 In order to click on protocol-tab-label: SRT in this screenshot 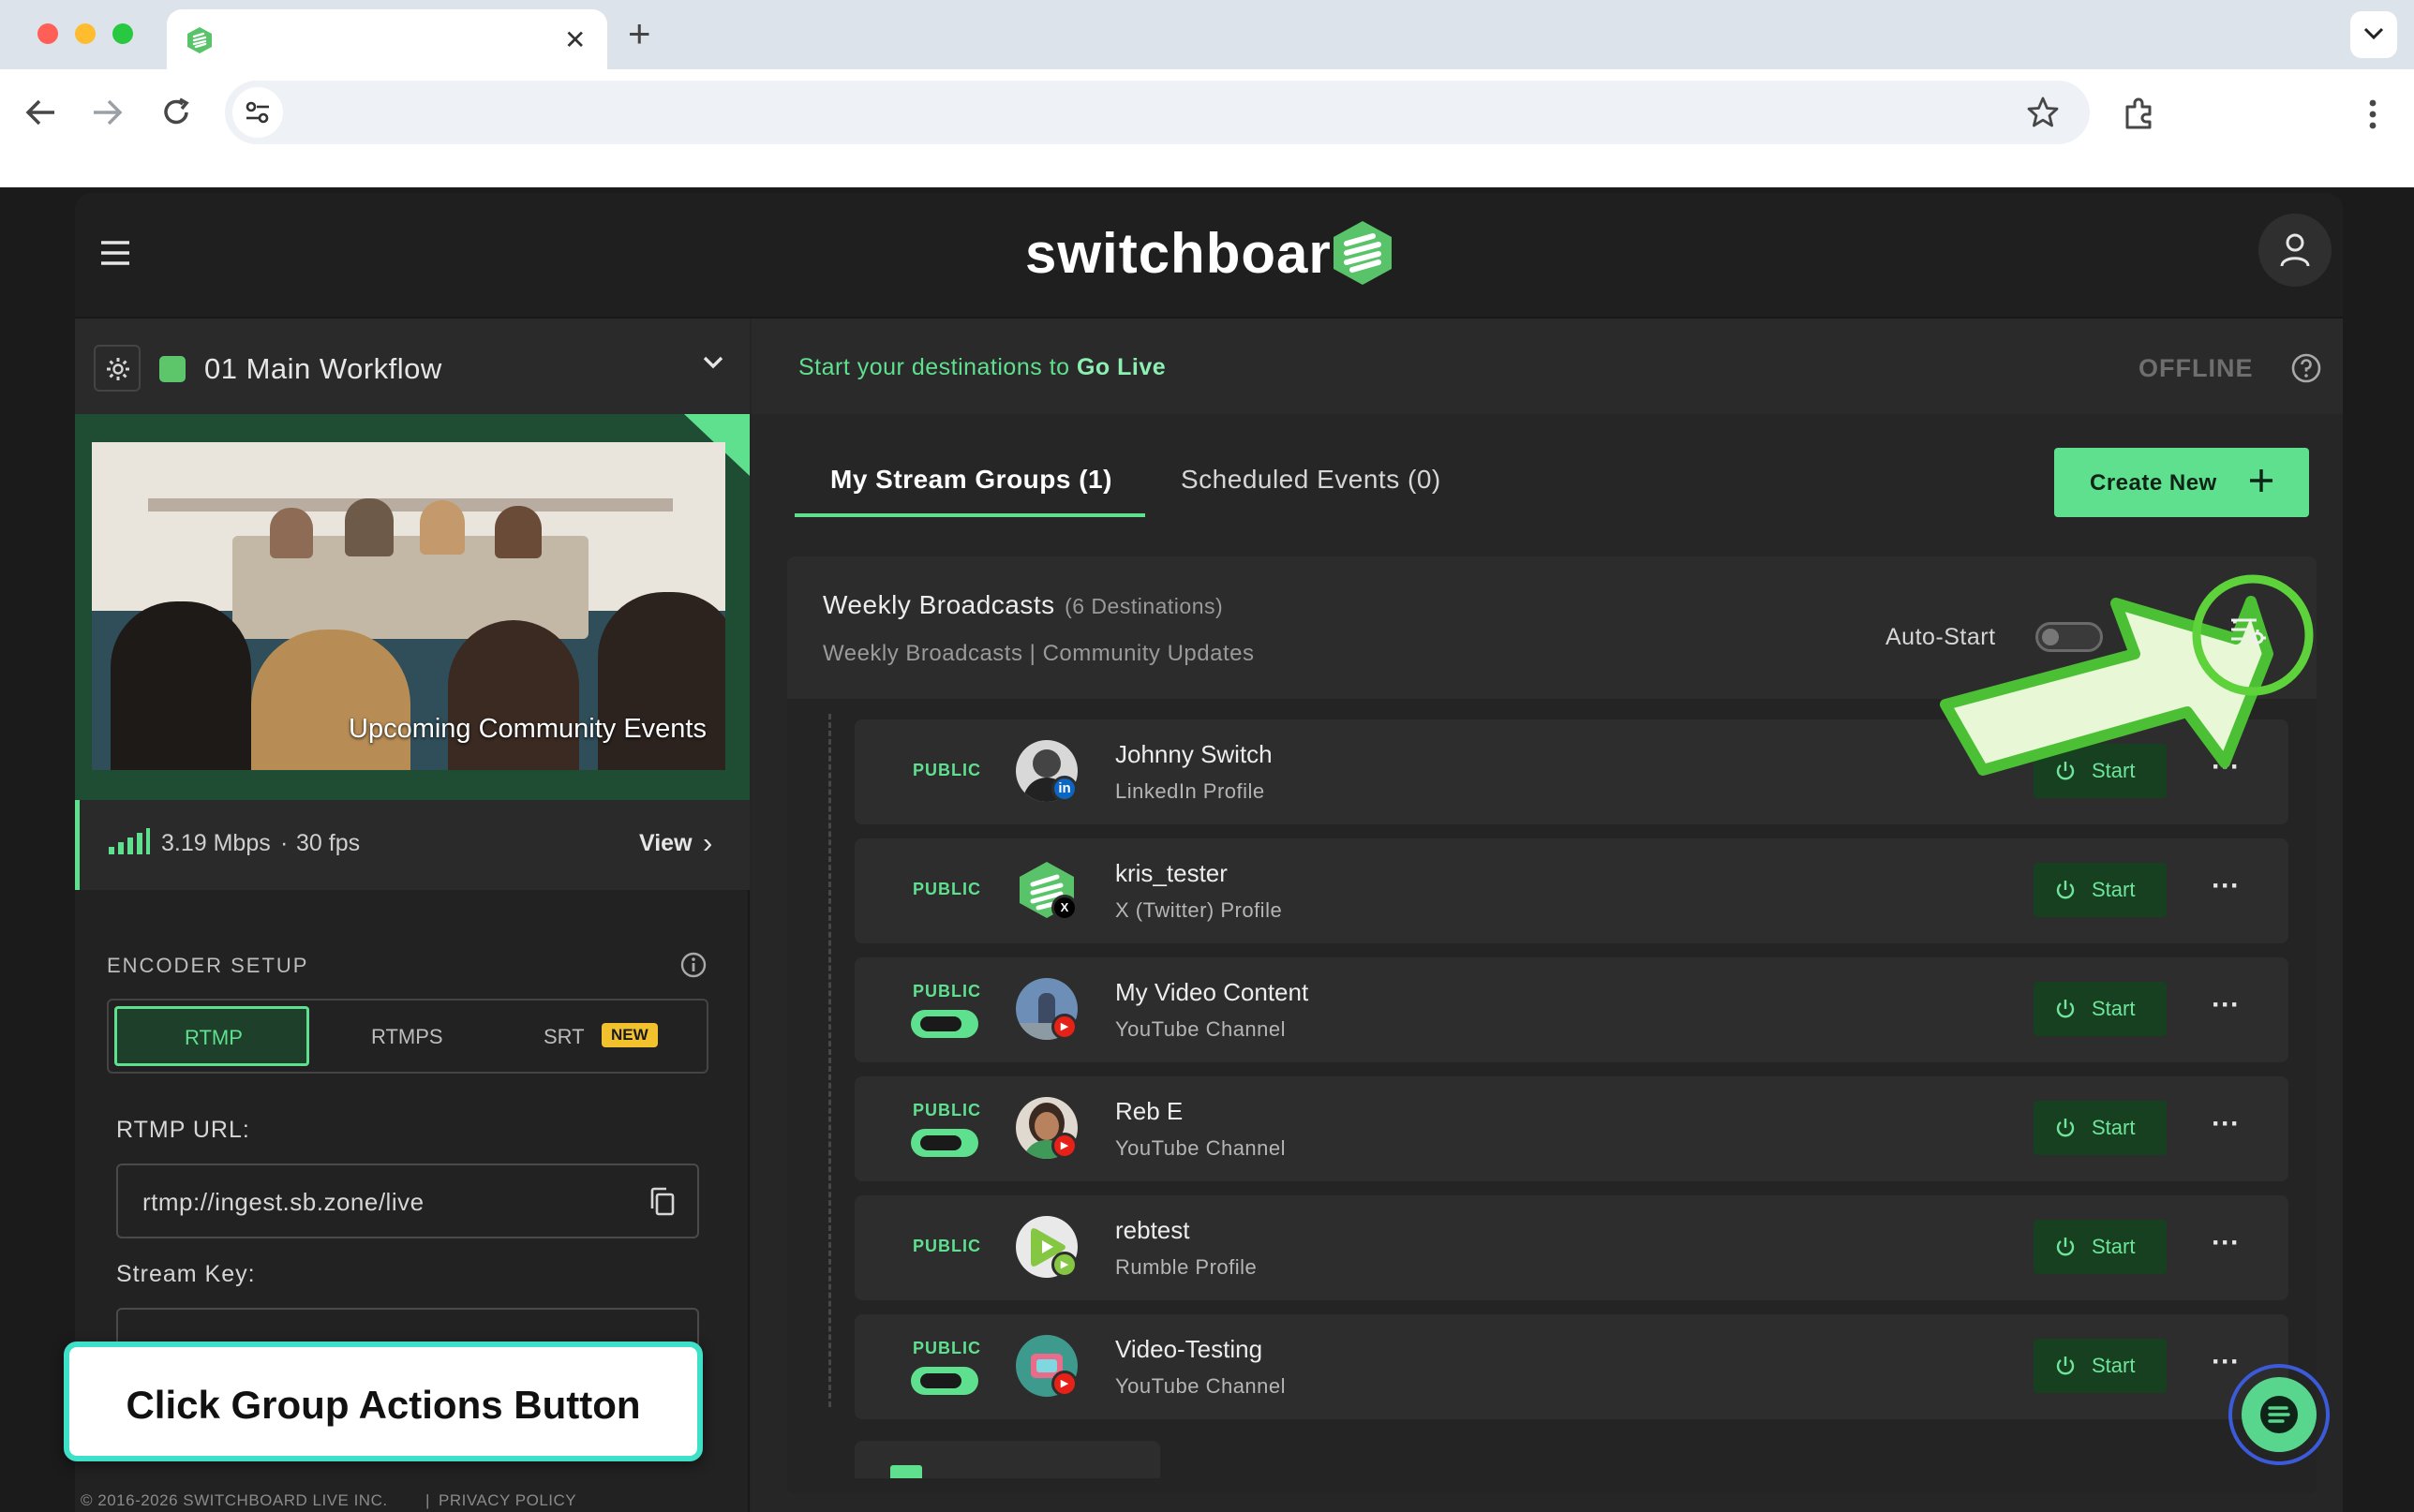, I will do `click(564, 1036)`.